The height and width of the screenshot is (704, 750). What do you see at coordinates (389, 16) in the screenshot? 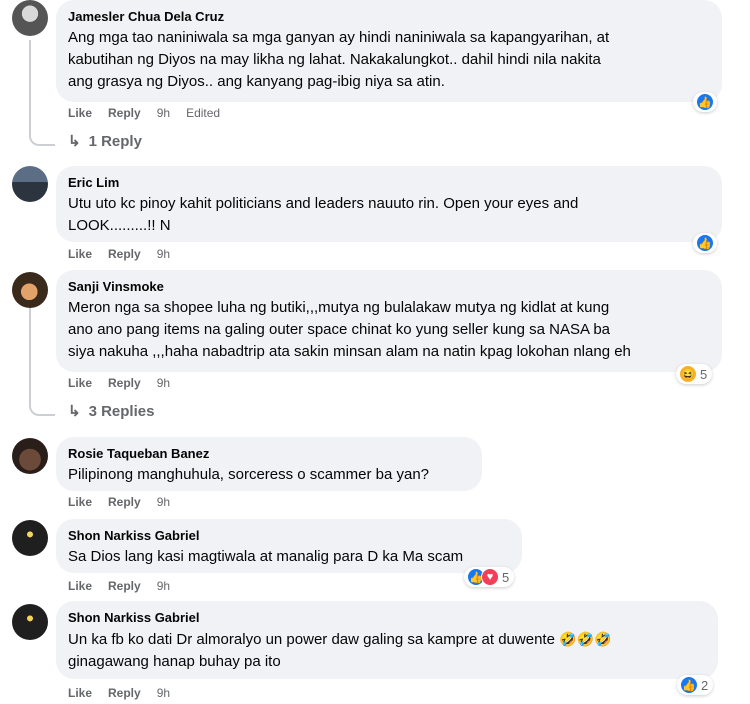
I see `comment-author: Jamesler Chua Dela Cruz` at bounding box center [389, 16].